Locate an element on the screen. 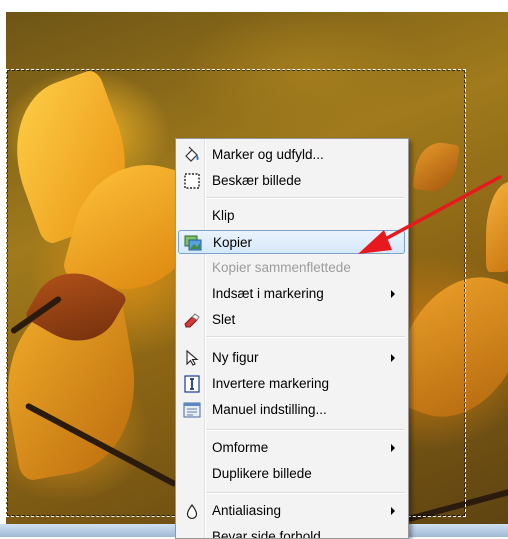  menu-item-label: Kopier sammenflettede is located at coordinates (281, 267).